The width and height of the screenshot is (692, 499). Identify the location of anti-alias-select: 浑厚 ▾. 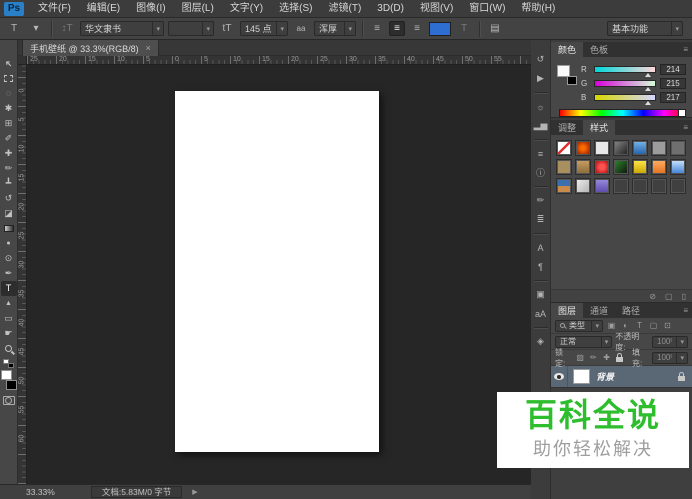
(335, 28).